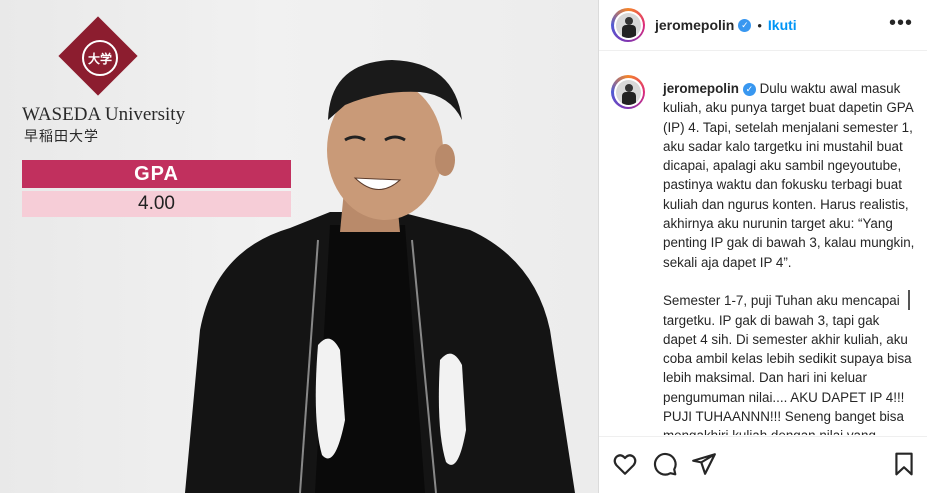  What do you see at coordinates (782, 25) in the screenshot?
I see `follow-button: Ikuti` at bounding box center [782, 25].